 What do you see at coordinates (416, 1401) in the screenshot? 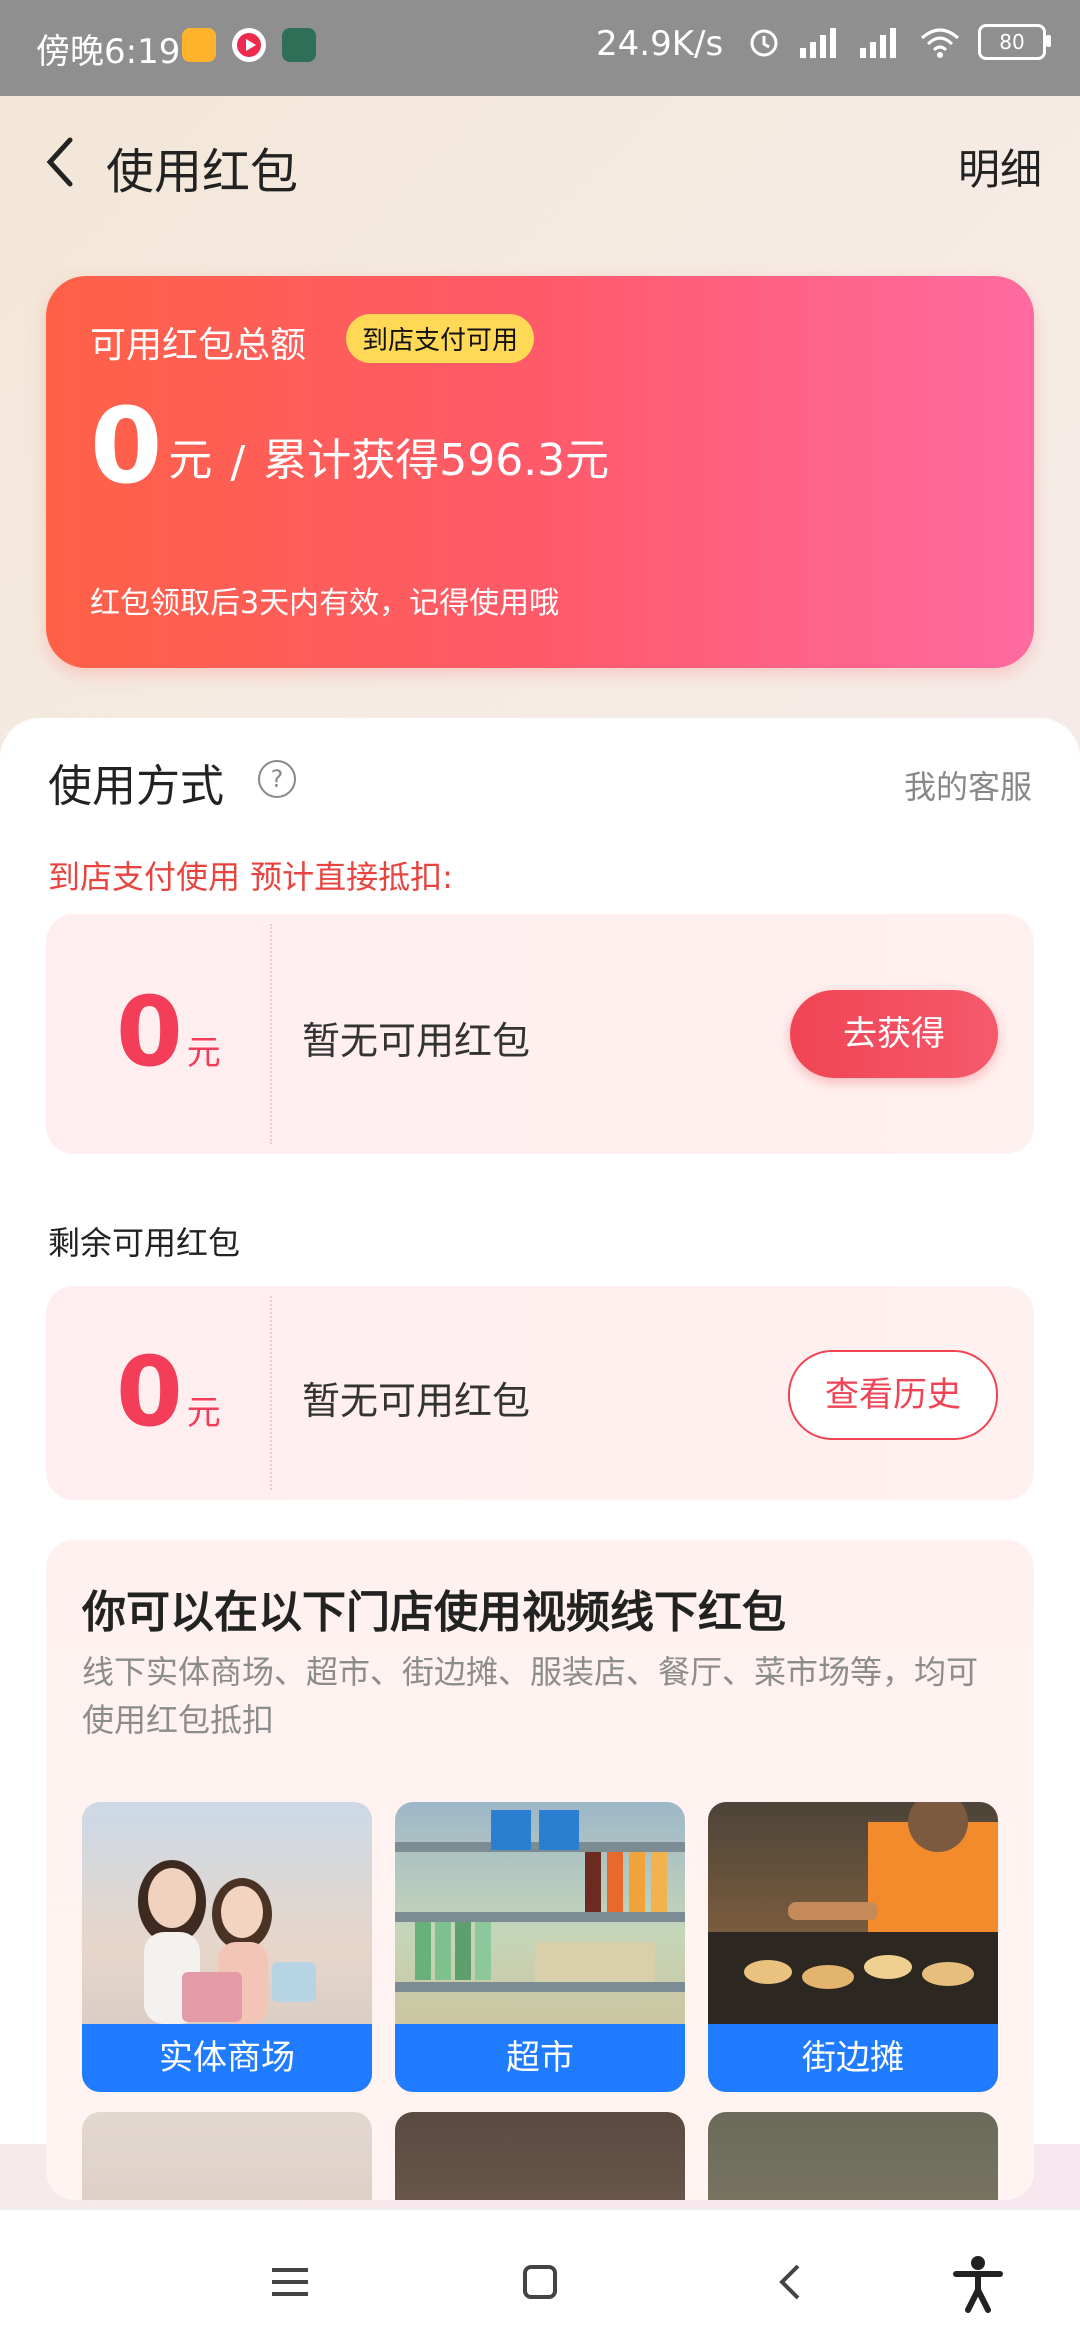
I see `remaining-status-text: 暂无可用红包` at bounding box center [416, 1401].